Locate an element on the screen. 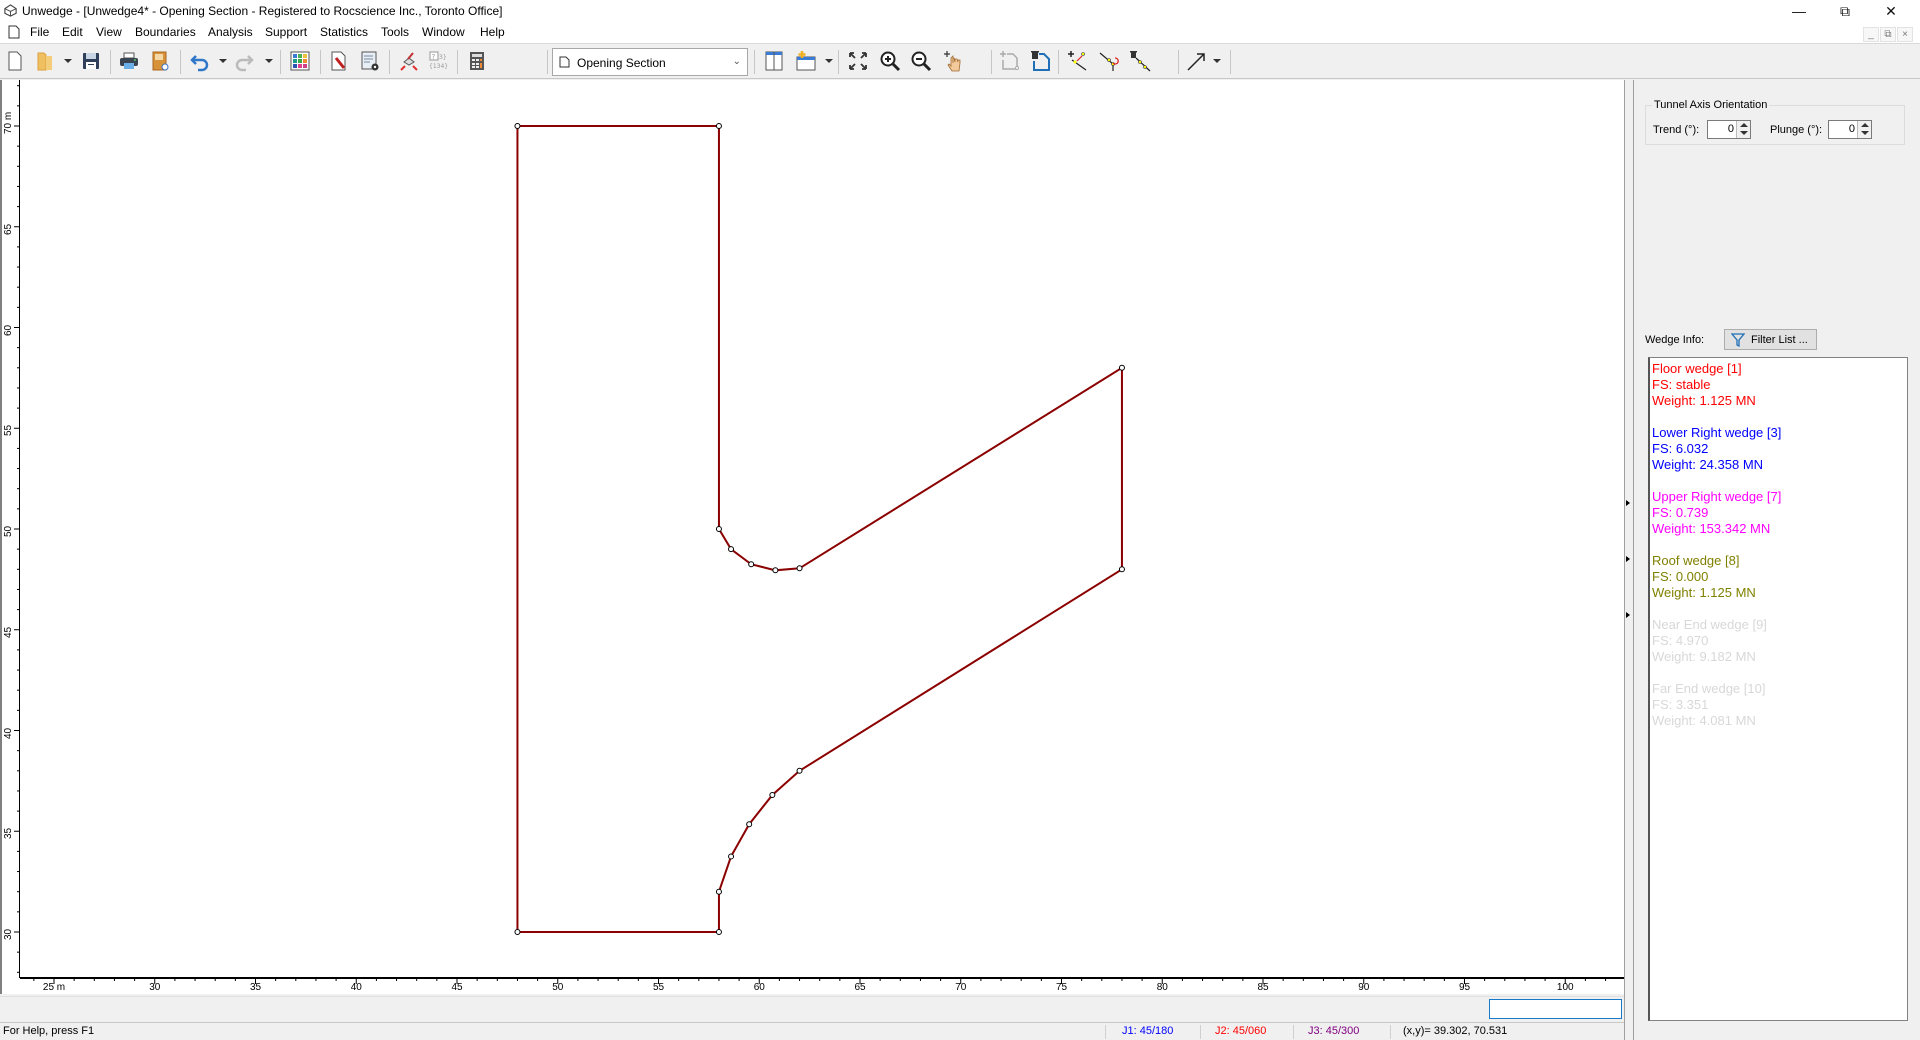  command-input is located at coordinates (1555, 1009).